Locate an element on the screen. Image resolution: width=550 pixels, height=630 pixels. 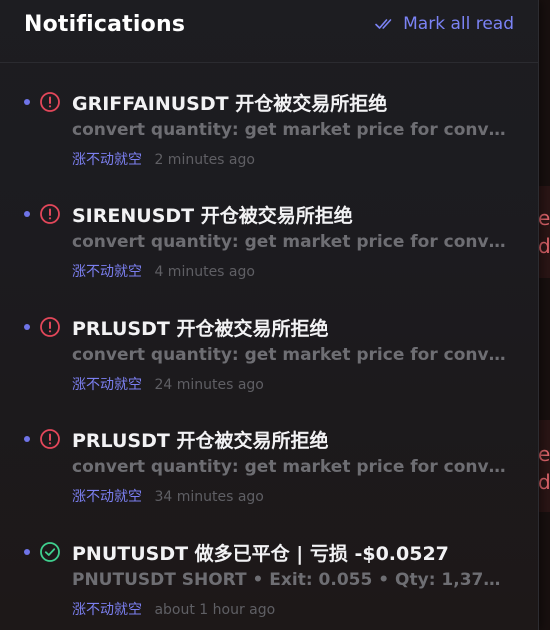
notification-time: 2 minutes ago is located at coordinates (204, 160).